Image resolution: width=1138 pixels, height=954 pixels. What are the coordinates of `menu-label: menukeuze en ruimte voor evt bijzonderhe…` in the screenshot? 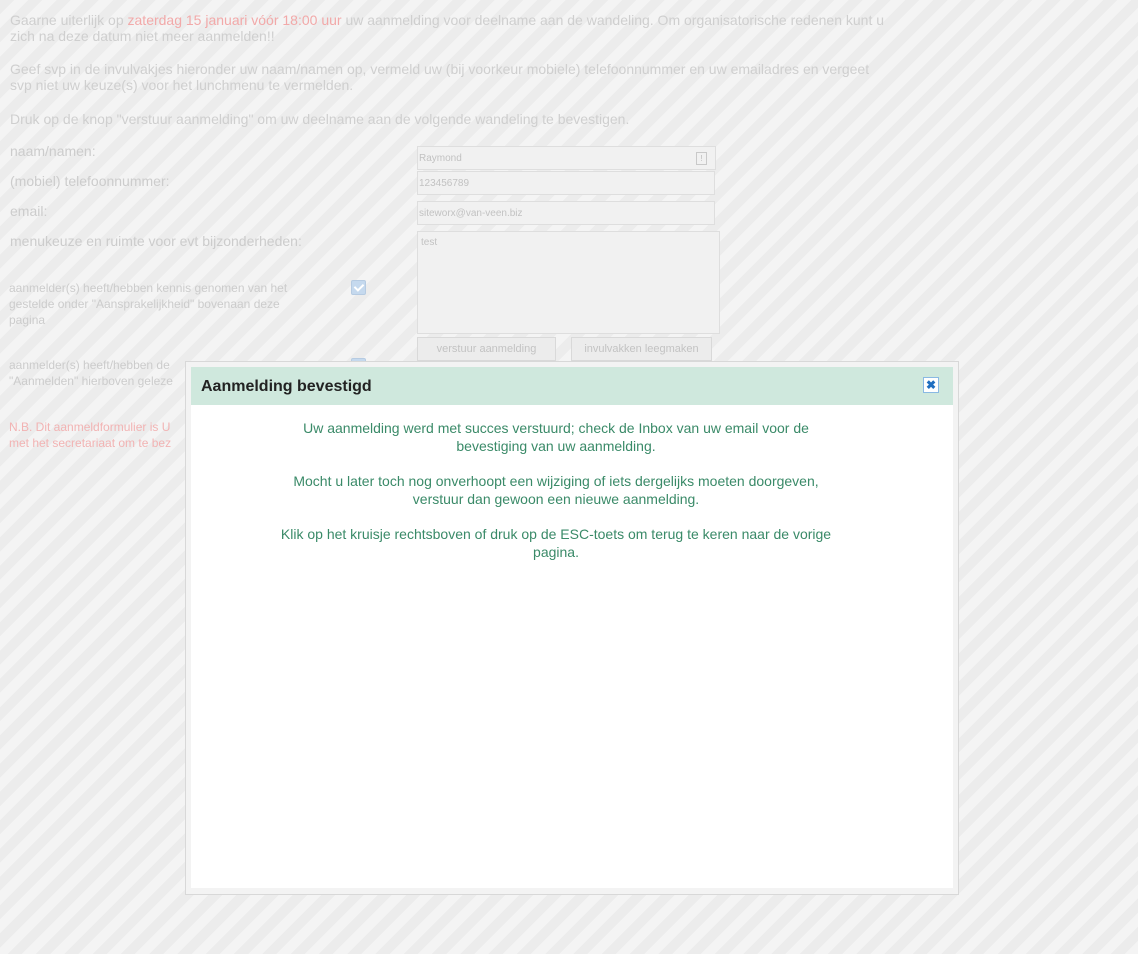 It's located at (156, 241).